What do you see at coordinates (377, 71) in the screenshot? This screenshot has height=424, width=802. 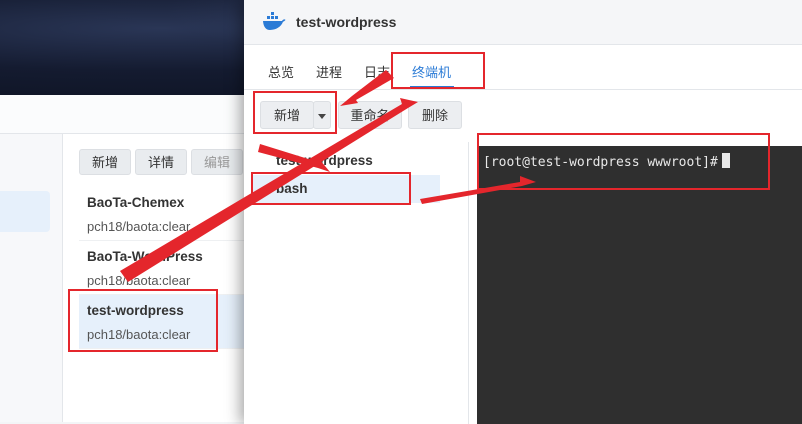 I see `tab-log: 日志` at bounding box center [377, 71].